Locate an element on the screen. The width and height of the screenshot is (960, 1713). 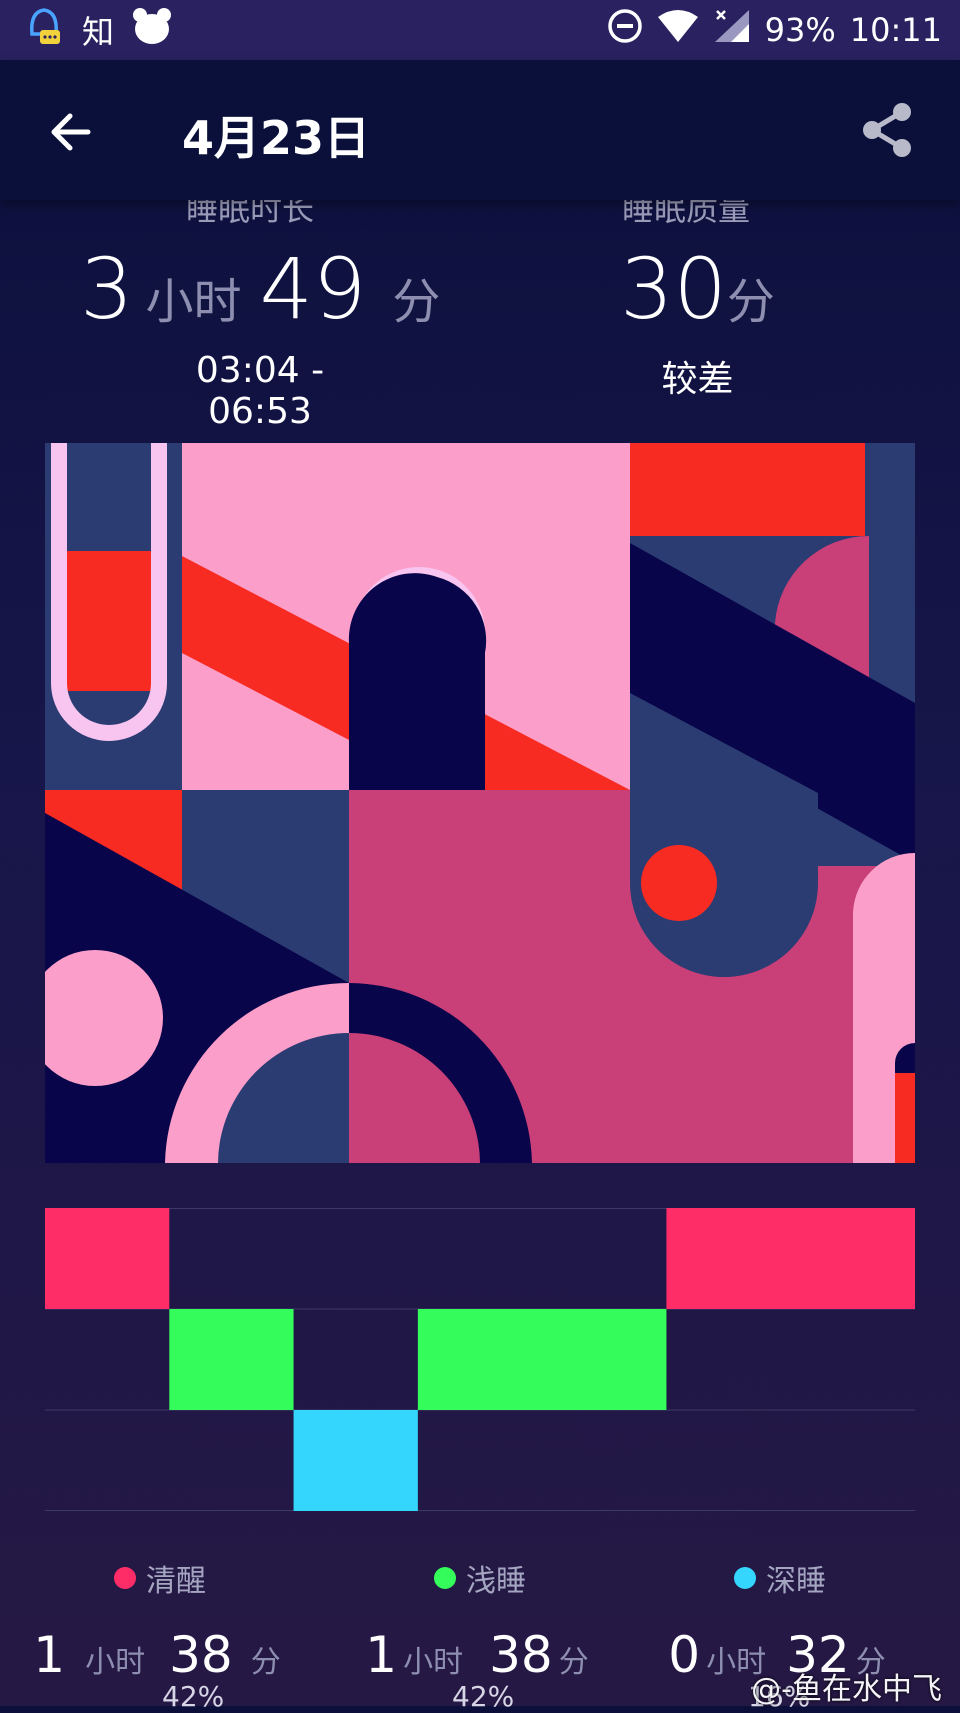
time-range: 03:04 - 06:53 is located at coordinates (260, 391).